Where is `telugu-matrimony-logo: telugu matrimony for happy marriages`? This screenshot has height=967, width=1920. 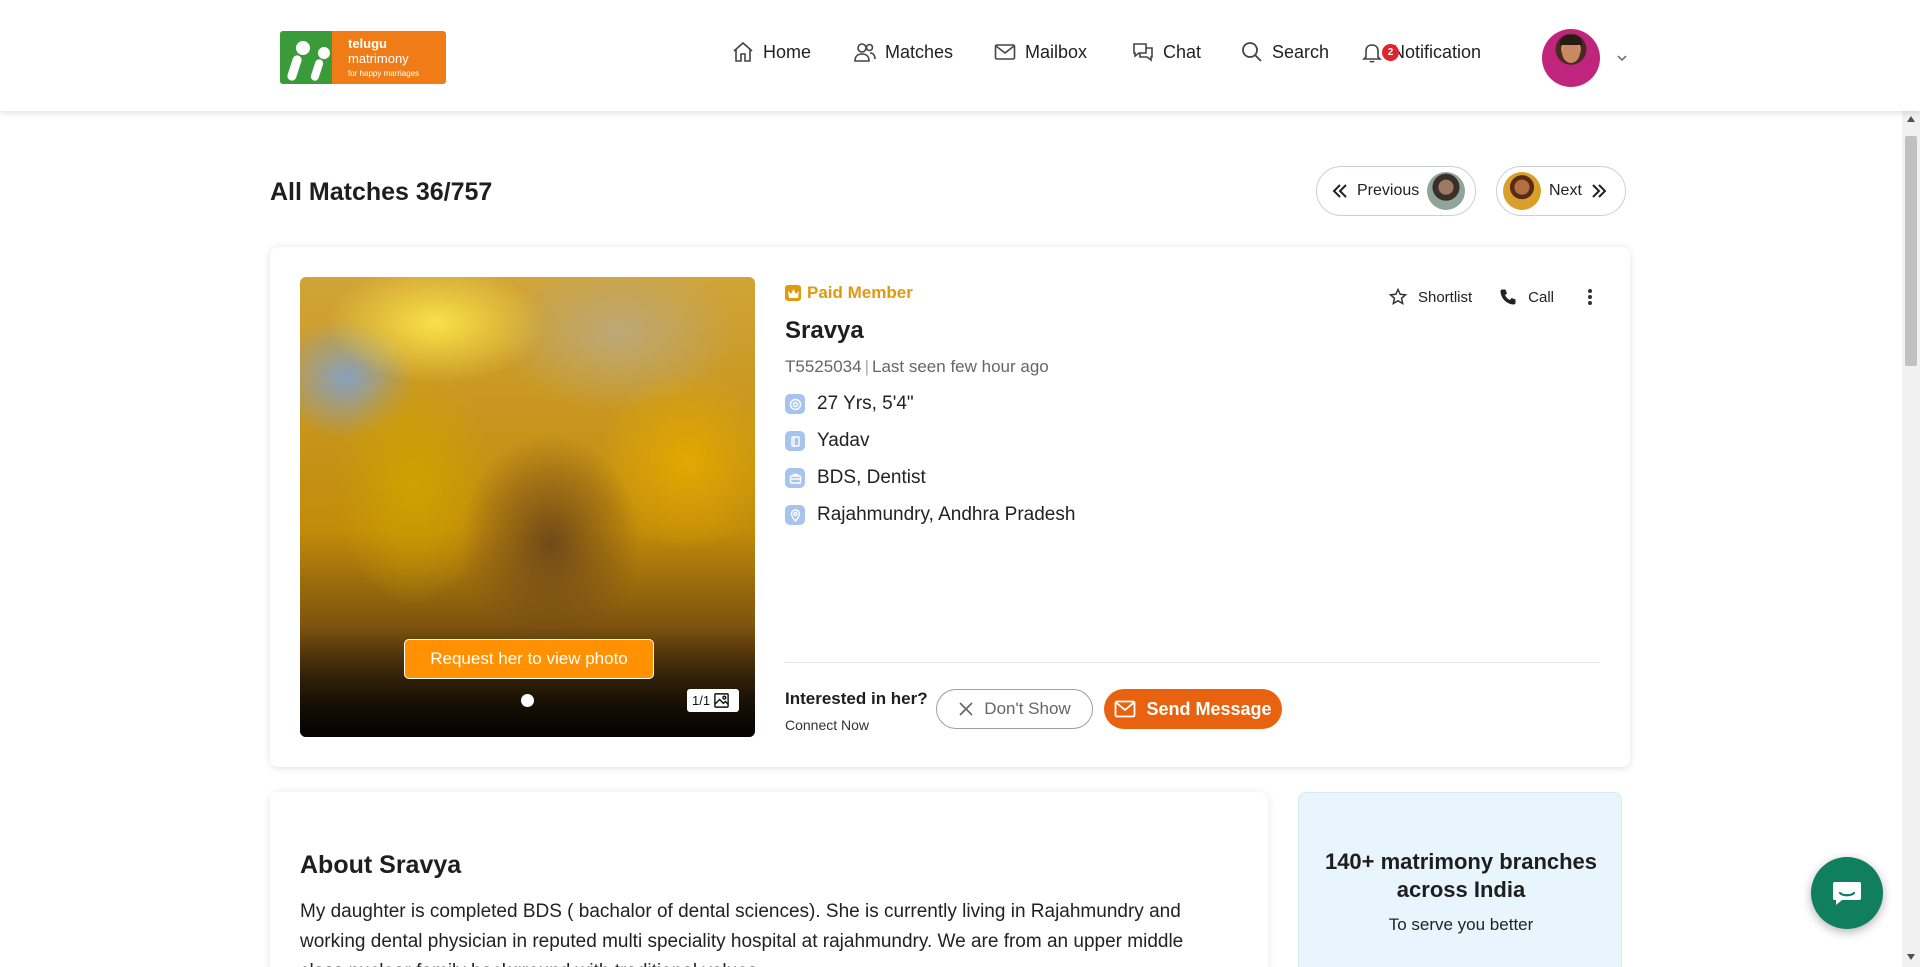 telugu-matrimony-logo: telugu matrimony for happy marriages is located at coordinates (363, 57).